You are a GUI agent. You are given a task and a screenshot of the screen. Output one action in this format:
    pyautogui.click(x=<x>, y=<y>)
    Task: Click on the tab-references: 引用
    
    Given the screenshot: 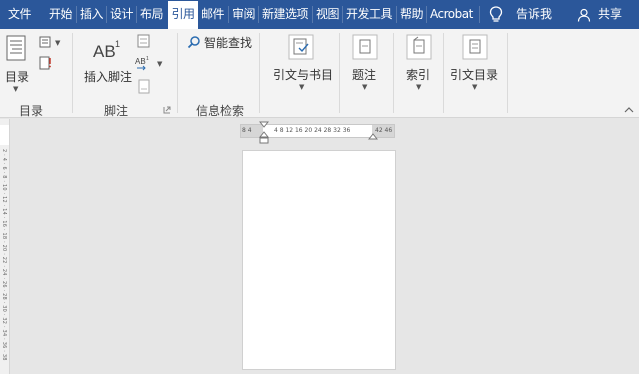 What is the action you would take?
    pyautogui.click(x=183, y=15)
    